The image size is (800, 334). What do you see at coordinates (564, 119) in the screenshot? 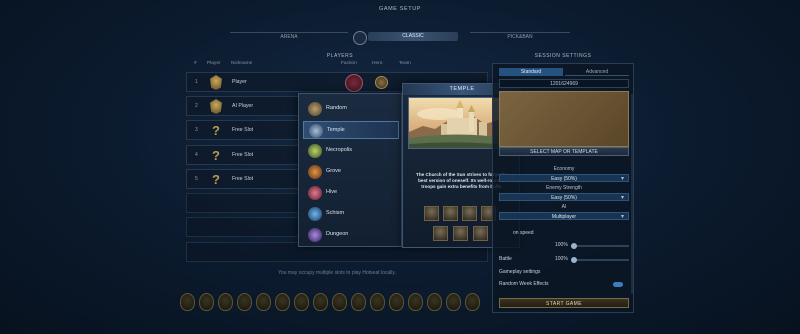
I see `map-preview` at bounding box center [564, 119].